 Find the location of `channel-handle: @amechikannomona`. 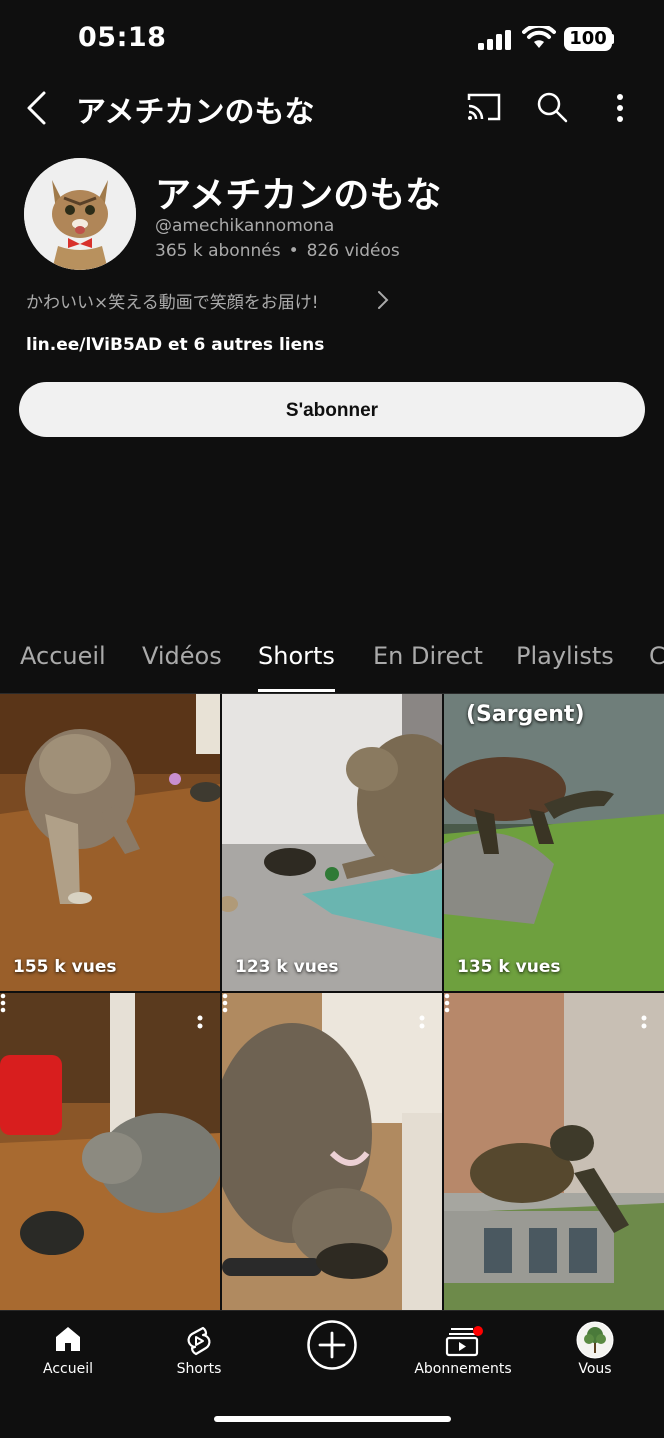

channel-handle: @amechikannomona is located at coordinates (245, 226).